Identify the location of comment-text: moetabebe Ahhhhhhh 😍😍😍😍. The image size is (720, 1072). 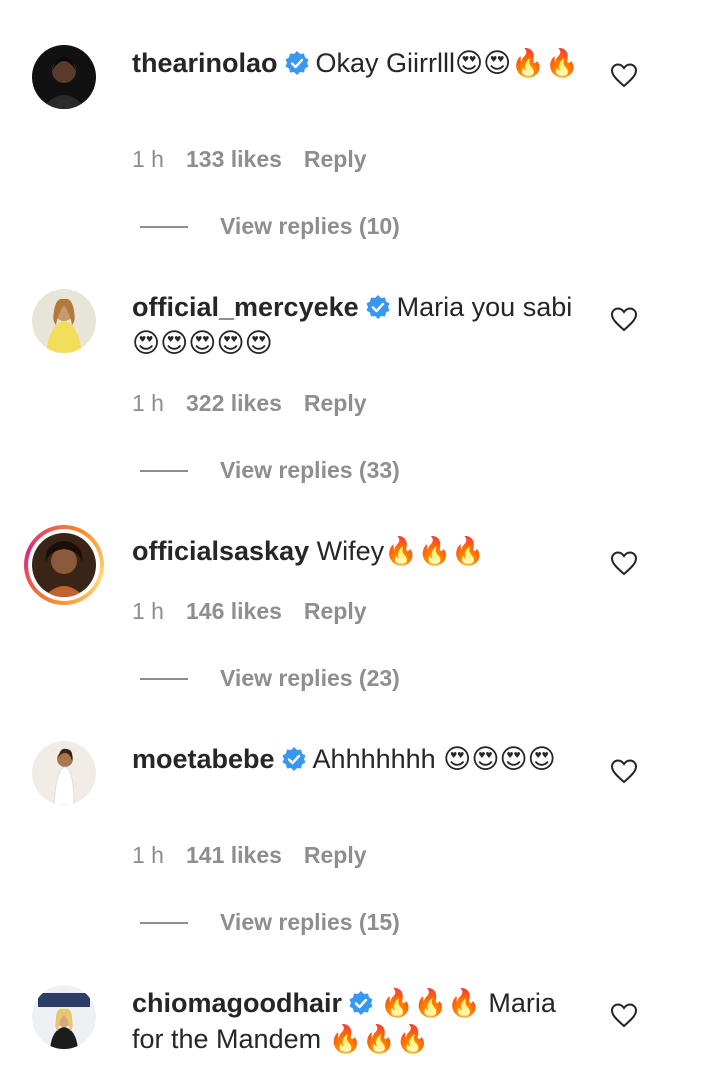
(357, 759).